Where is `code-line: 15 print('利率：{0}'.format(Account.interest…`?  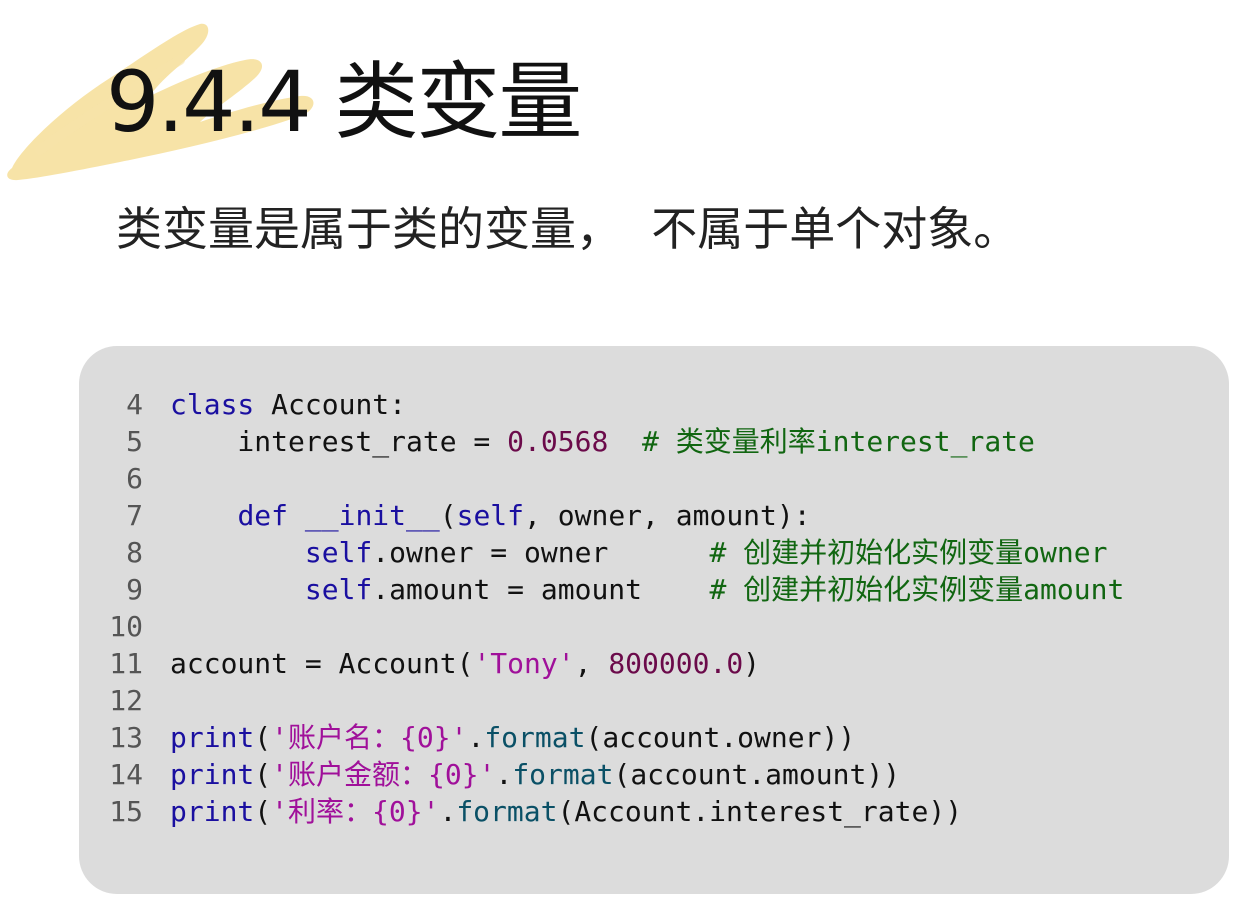
code-line: 15 print('利率：{0}'.format(Account.interest… is located at coordinates (601, 811).